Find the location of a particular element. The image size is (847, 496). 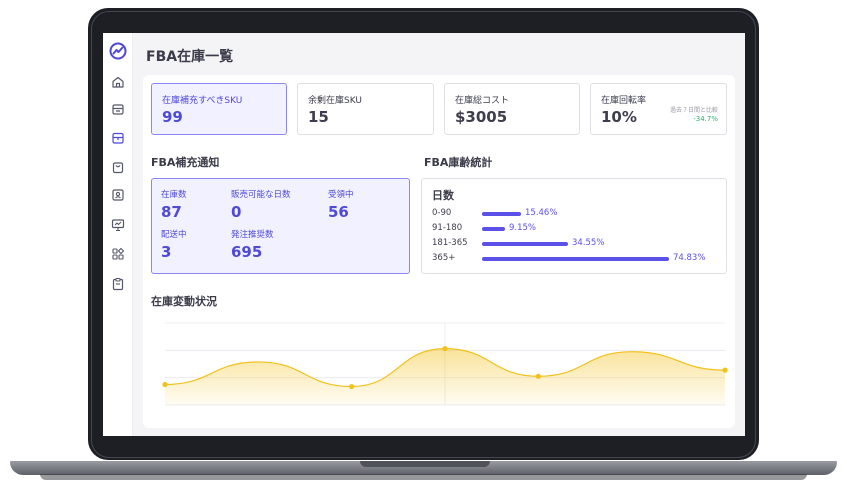

kpi-compare-value: -34.7% is located at coordinates (705, 119).